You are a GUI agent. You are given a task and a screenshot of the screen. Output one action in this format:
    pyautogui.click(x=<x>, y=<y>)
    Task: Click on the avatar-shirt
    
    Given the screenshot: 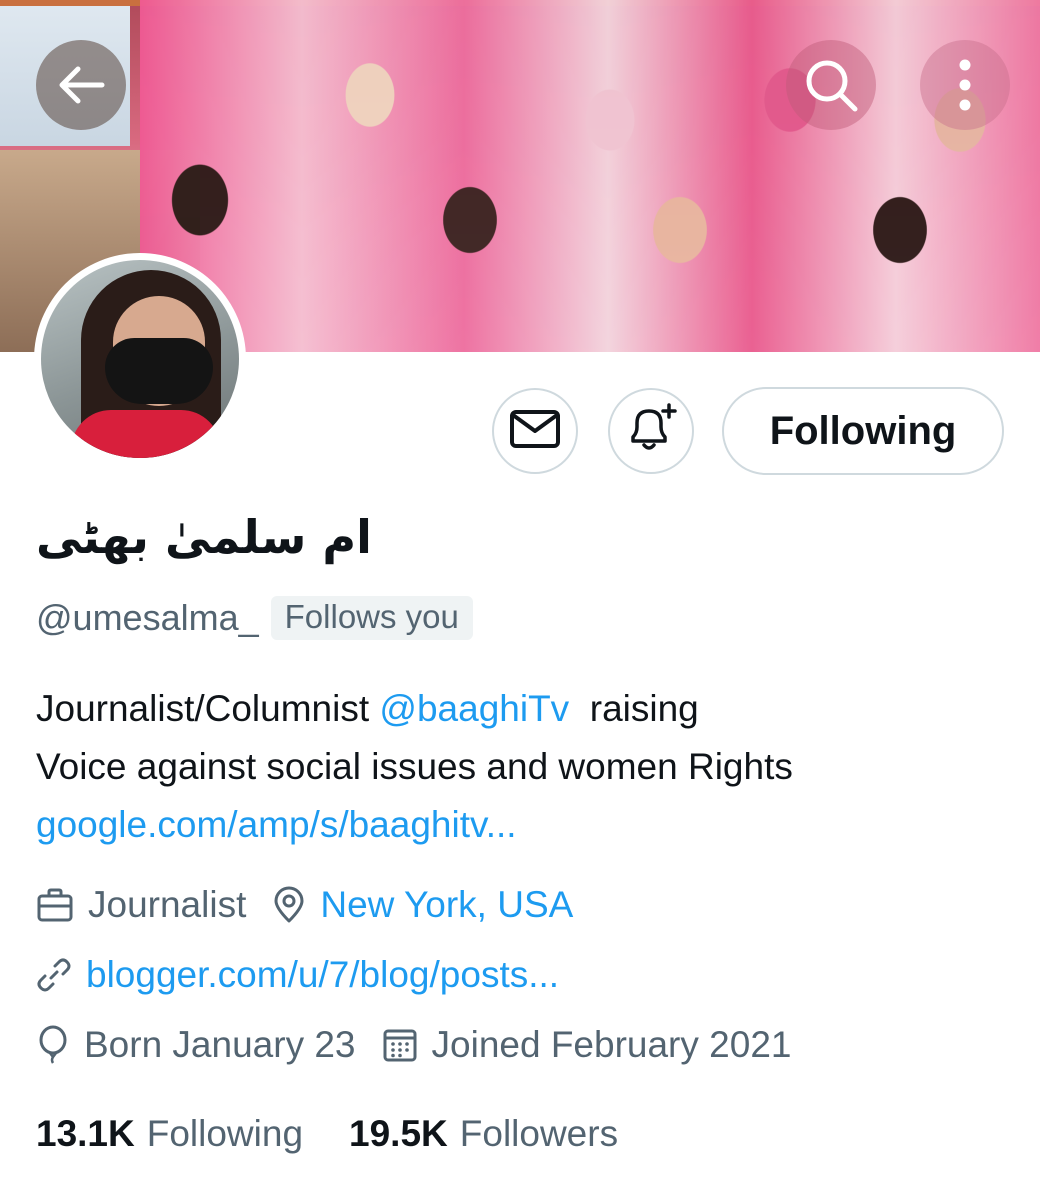 What is the action you would take?
    pyautogui.click(x=146, y=434)
    